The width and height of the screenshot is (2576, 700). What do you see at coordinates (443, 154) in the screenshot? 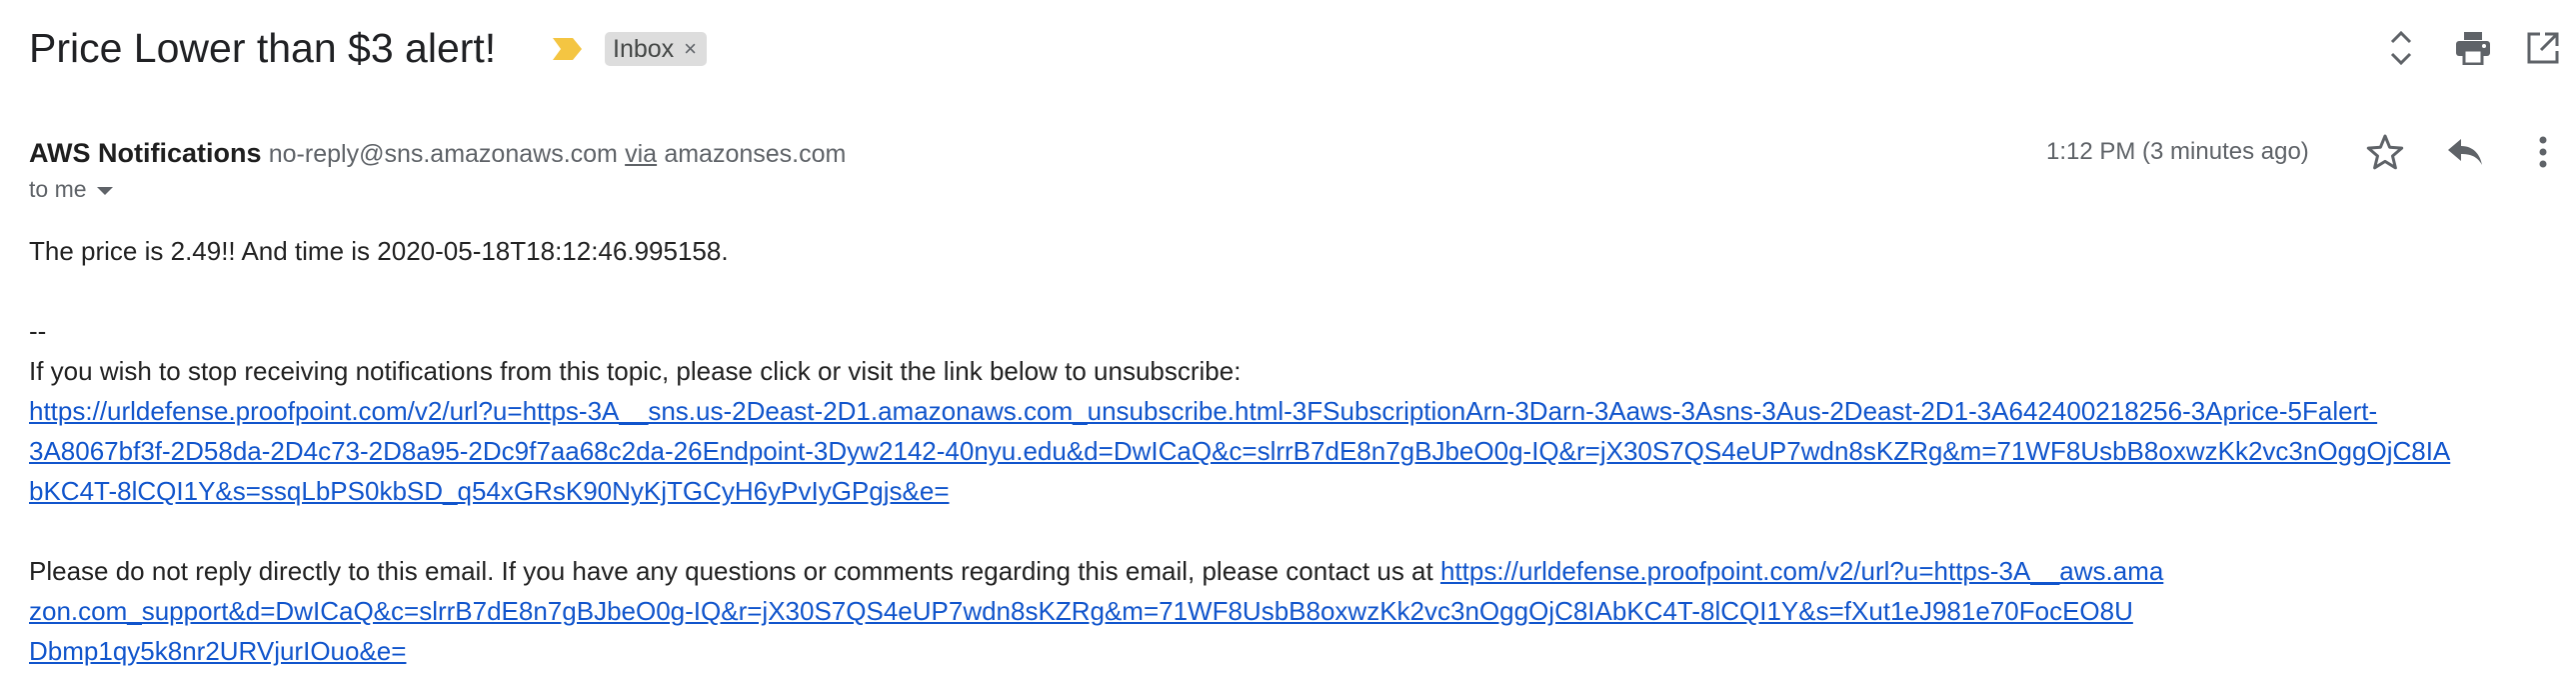
I see `sender-email: no-reply@sns.amazonaws.com` at bounding box center [443, 154].